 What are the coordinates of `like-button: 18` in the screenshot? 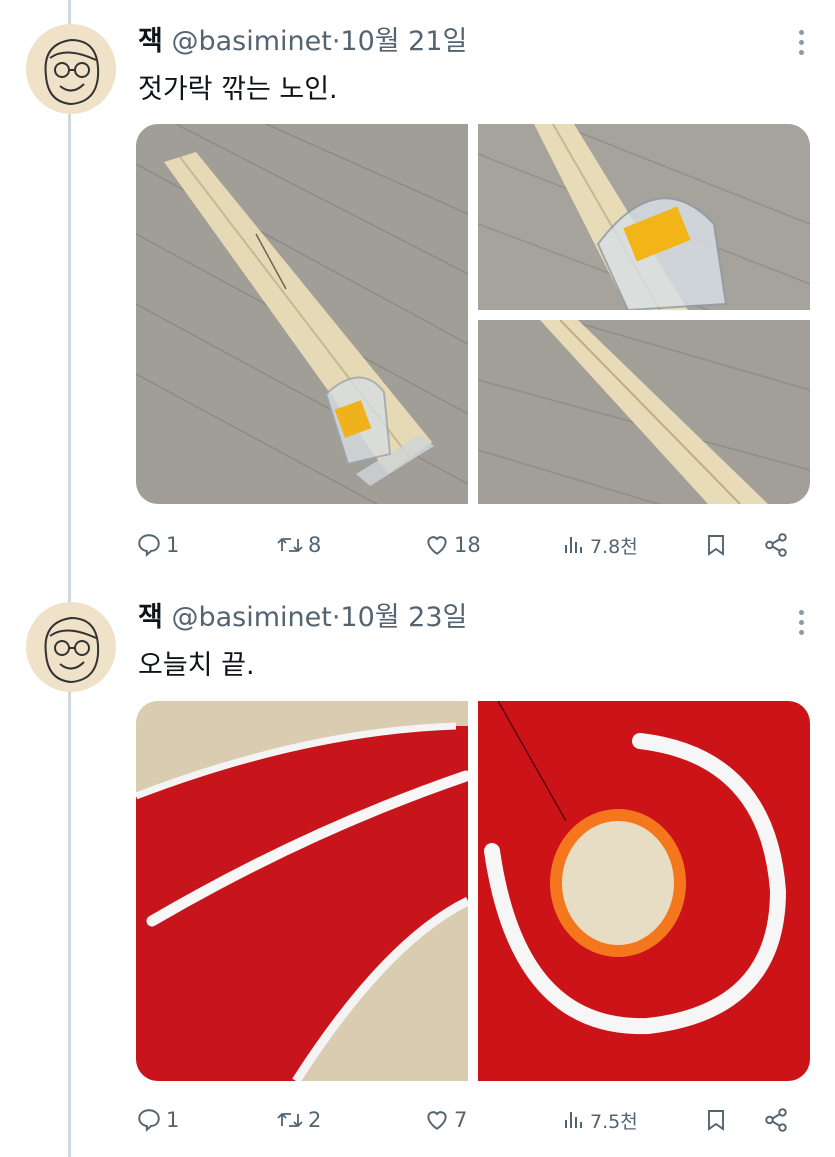 It's located at (452, 545).